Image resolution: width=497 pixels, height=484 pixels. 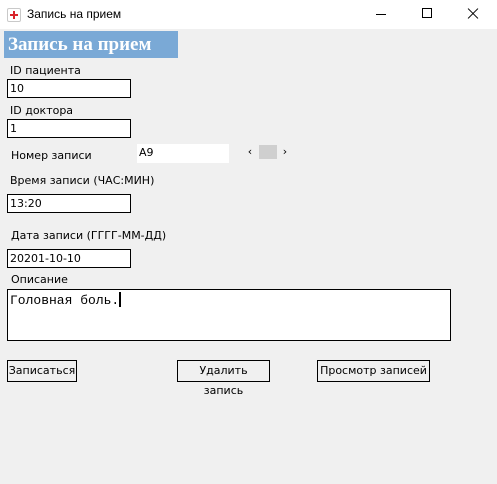 I want to click on description-label: Описание, so click(x=39, y=279).